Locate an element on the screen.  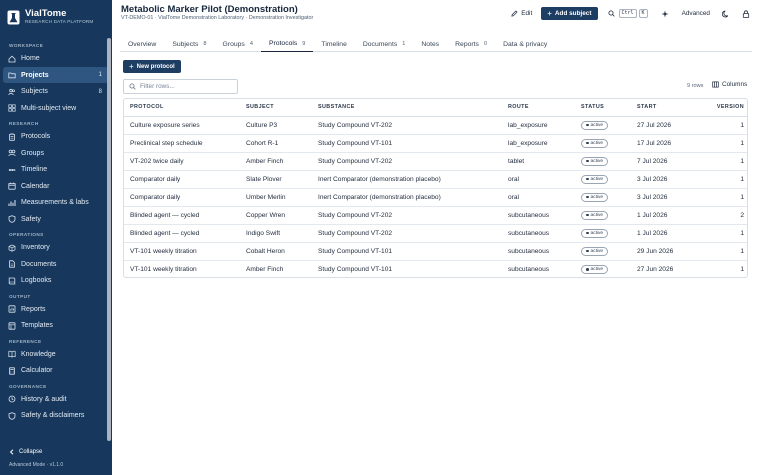
tab-timeline: Timeline is located at coordinates (333, 44).